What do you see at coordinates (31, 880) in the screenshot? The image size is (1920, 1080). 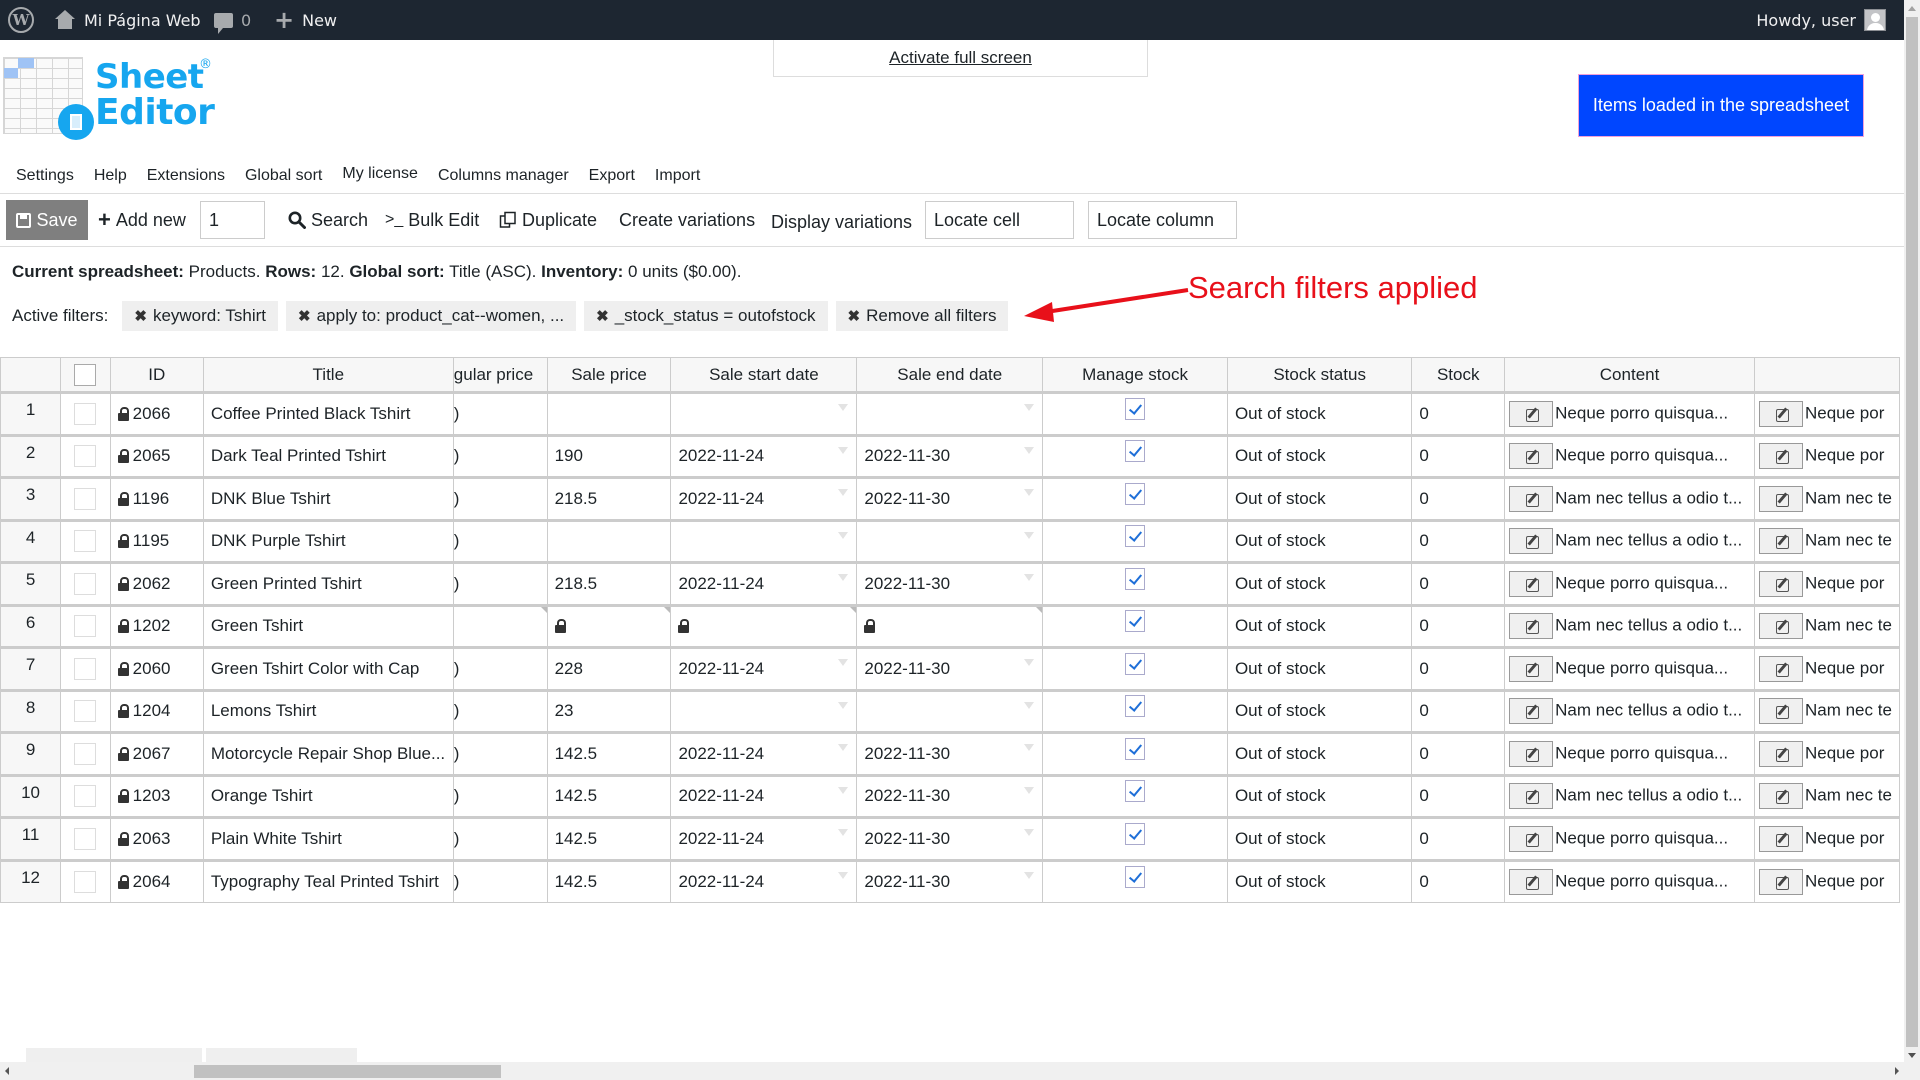 I see `row-number: 12` at bounding box center [31, 880].